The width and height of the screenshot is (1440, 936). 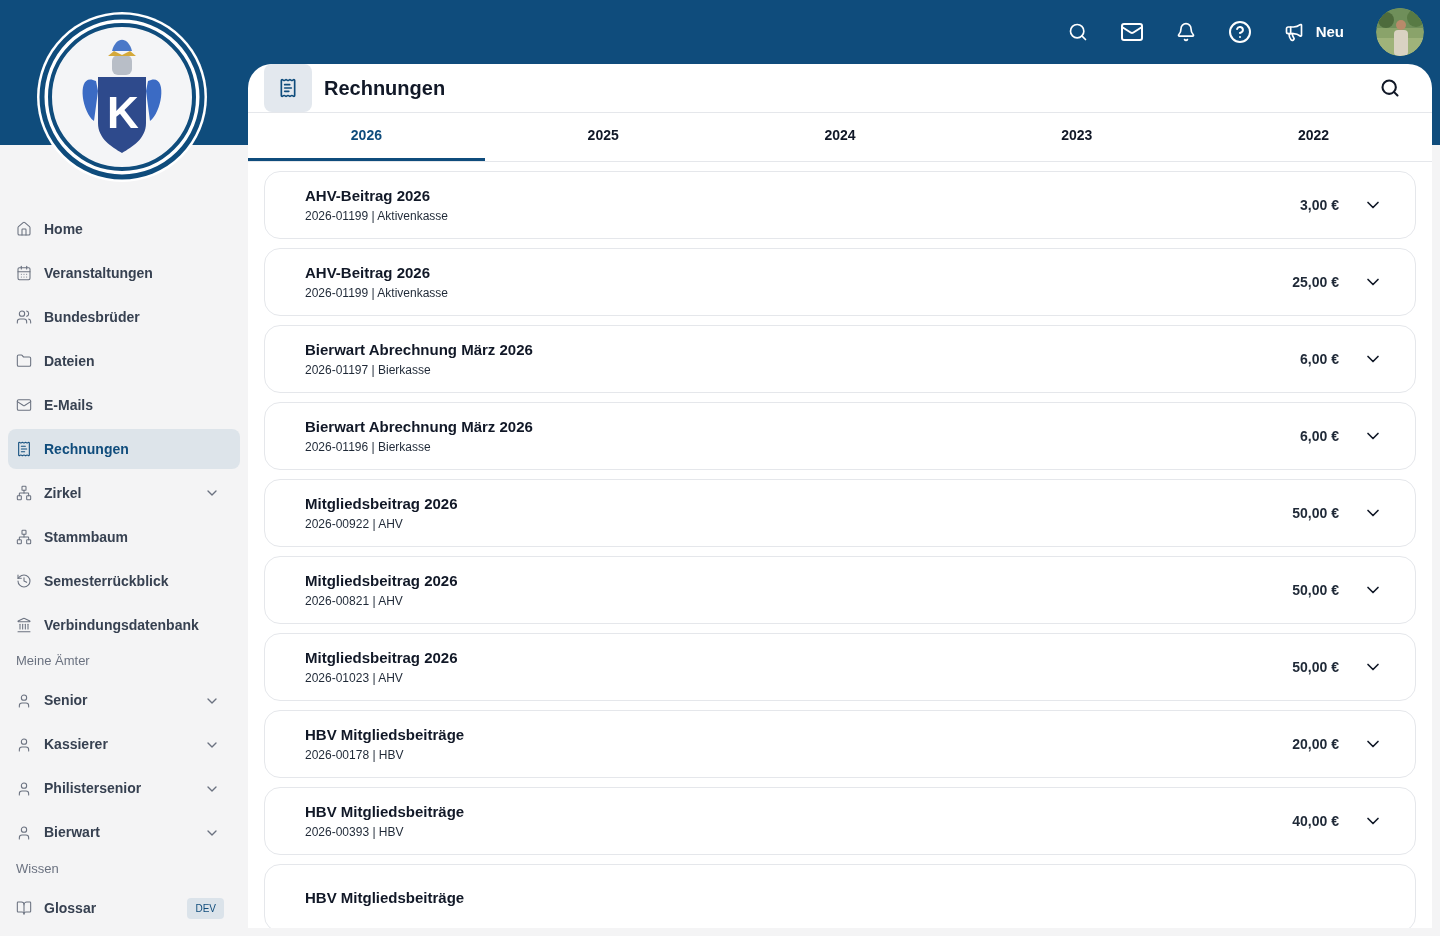 I want to click on sidebar-item: Stammbaum, so click(x=124, y=537).